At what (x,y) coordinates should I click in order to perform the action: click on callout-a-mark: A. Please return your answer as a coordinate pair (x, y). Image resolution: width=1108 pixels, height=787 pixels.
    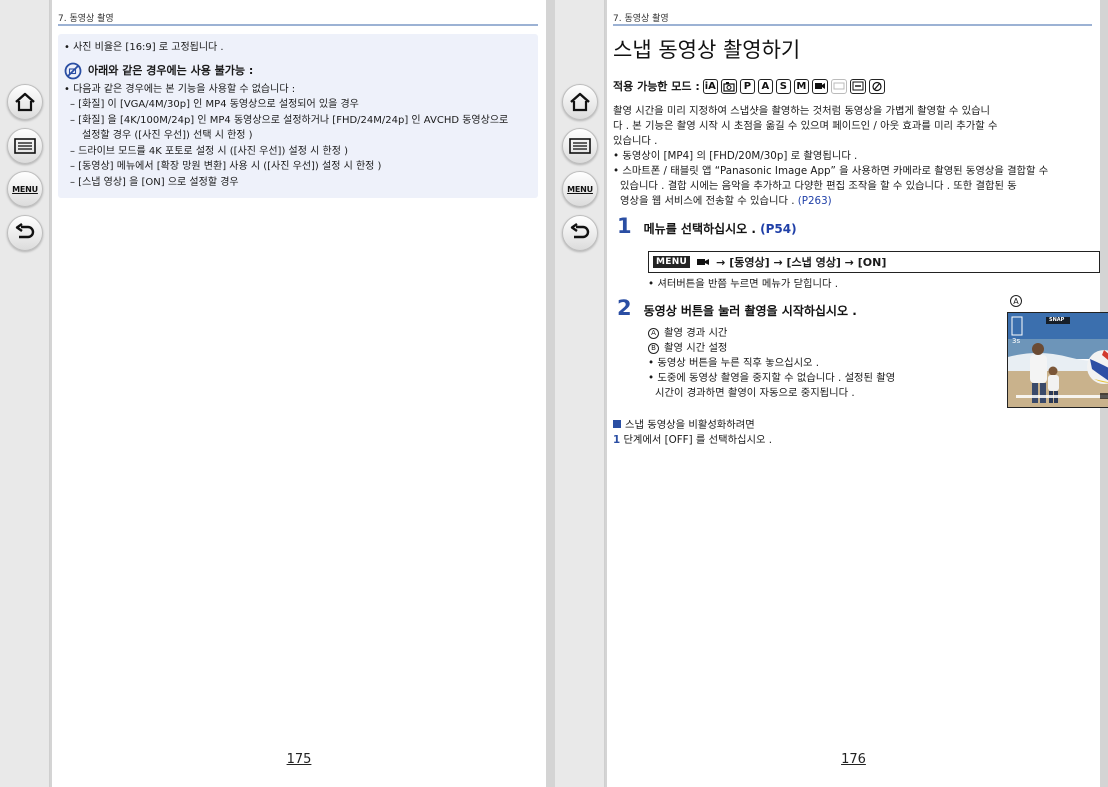
    Looking at the image, I should click on (653, 333).